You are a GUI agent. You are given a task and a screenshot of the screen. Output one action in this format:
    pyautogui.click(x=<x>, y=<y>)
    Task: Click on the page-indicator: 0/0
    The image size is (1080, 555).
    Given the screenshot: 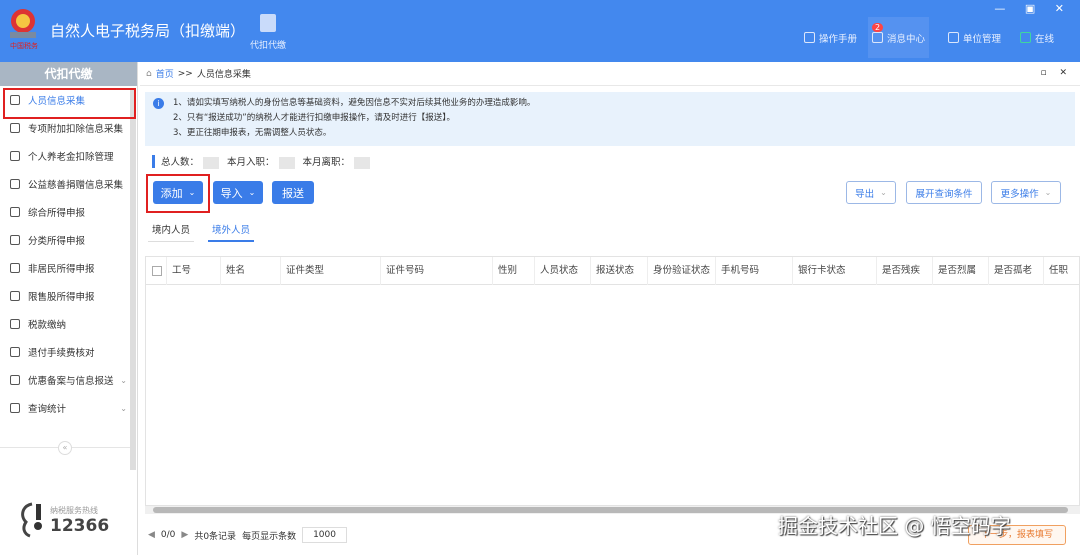 What is the action you would take?
    pyautogui.click(x=168, y=535)
    